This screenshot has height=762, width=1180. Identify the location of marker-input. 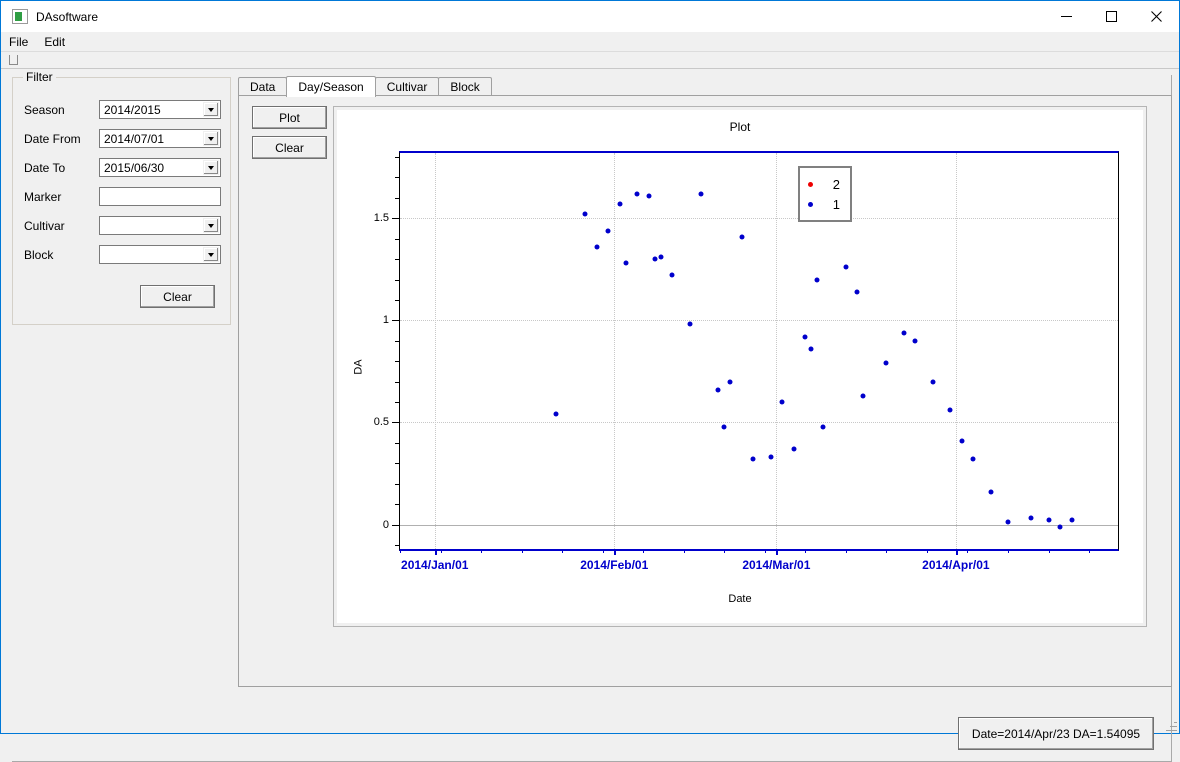
(160, 196).